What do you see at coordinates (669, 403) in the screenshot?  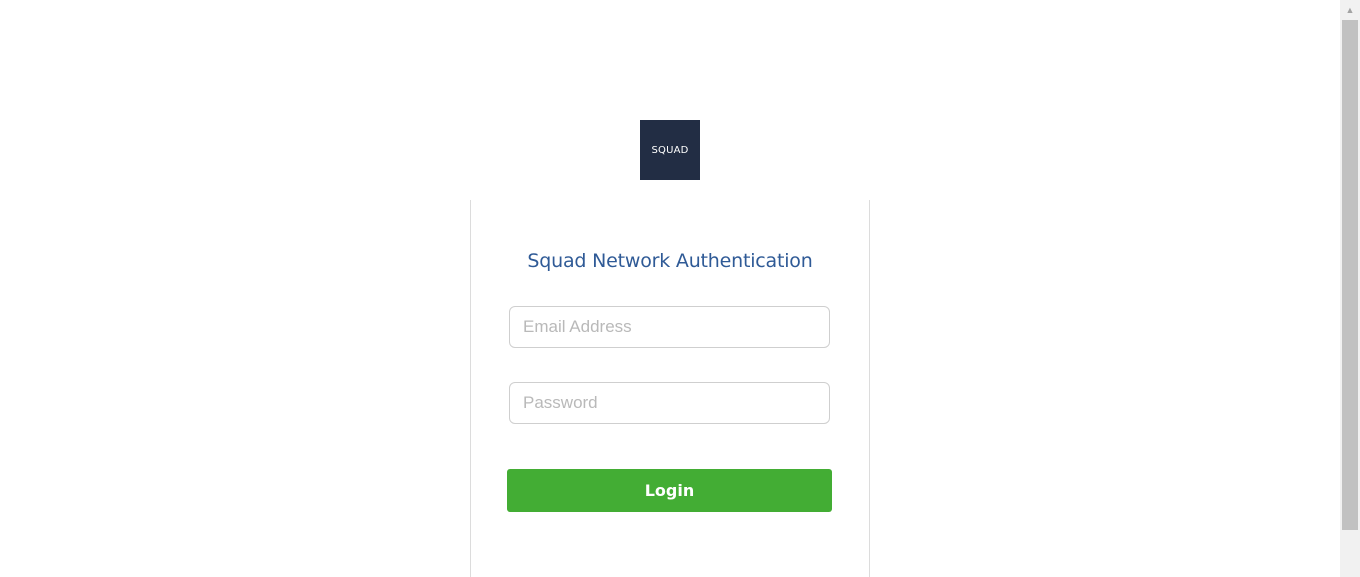 I see `password-input` at bounding box center [669, 403].